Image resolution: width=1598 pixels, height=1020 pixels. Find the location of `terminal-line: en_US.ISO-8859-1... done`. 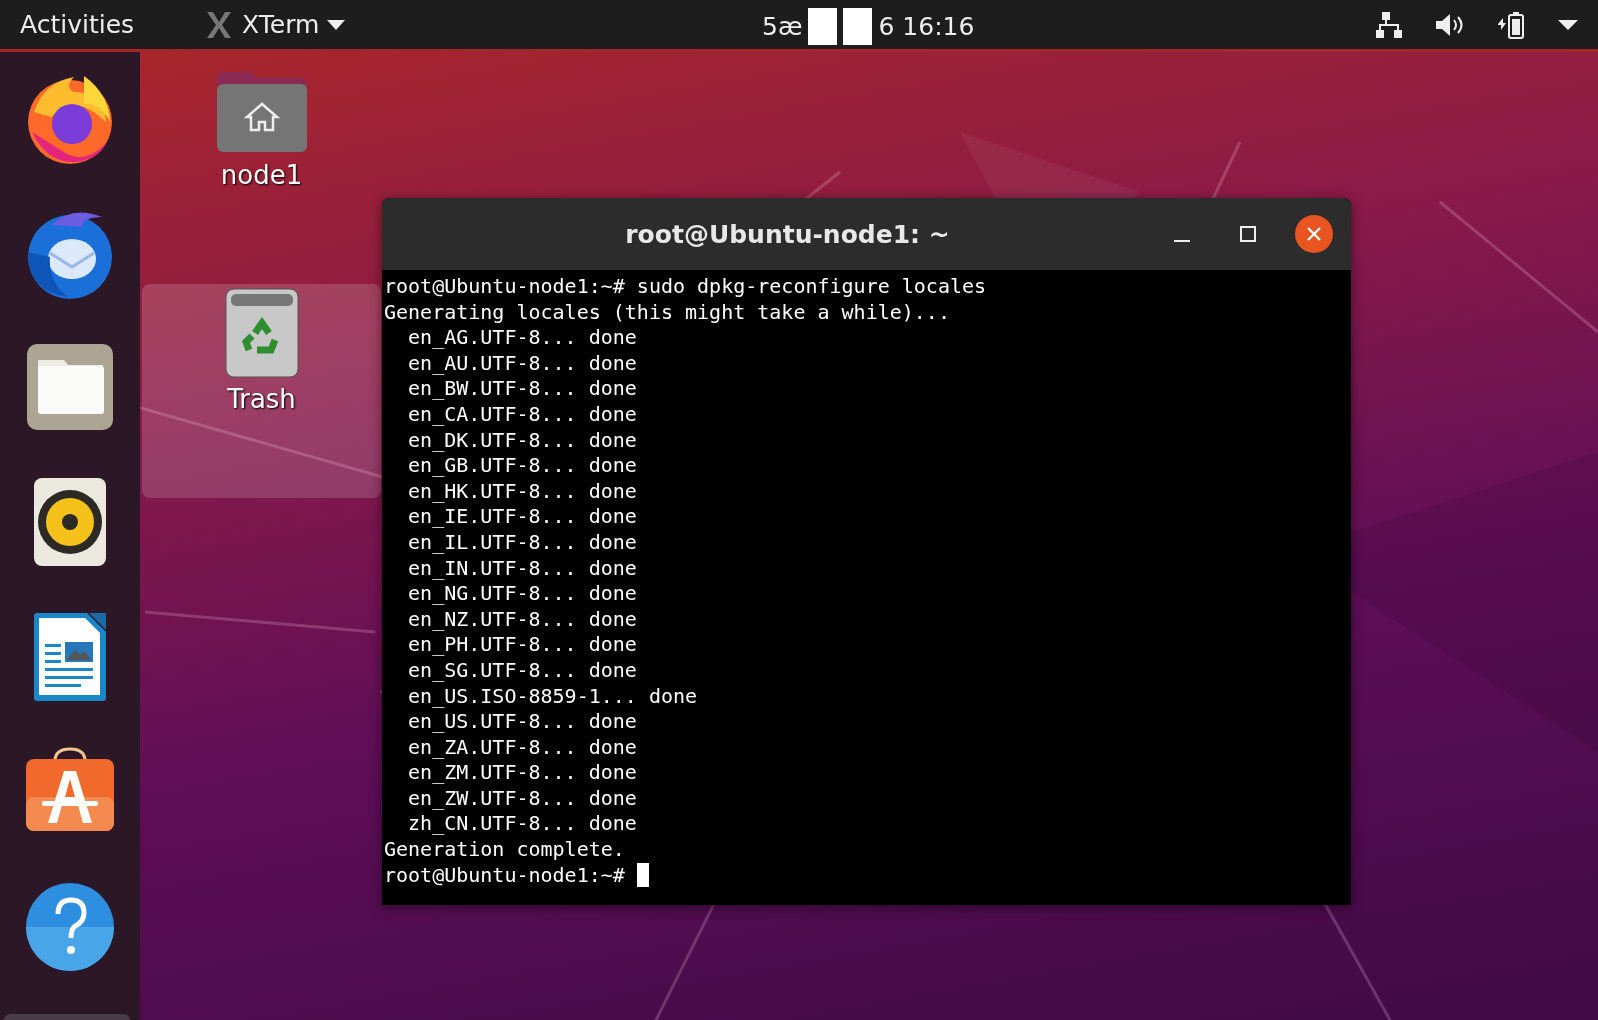

terminal-line: en_US.ISO-8859-1... done is located at coordinates (553, 696).